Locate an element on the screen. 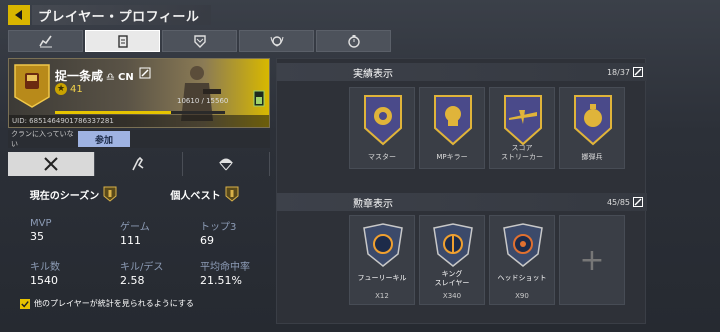 This screenshot has height=332, width=720. medal-count: X12 is located at coordinates (382, 296).